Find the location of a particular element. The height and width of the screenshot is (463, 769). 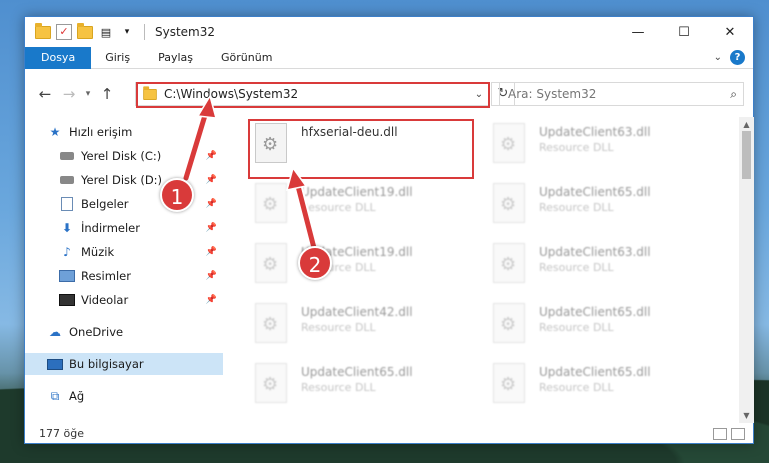

sidebar-item-music: ♪ Müzik 📌 is located at coordinates (124, 252).